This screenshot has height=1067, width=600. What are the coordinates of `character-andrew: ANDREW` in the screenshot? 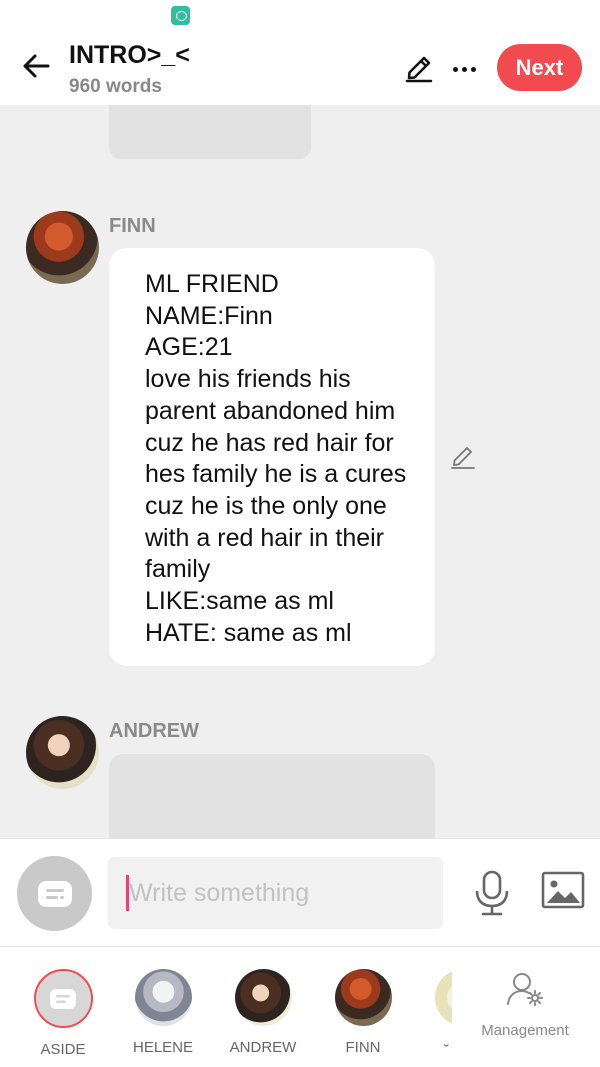 It's located at (263, 1012).